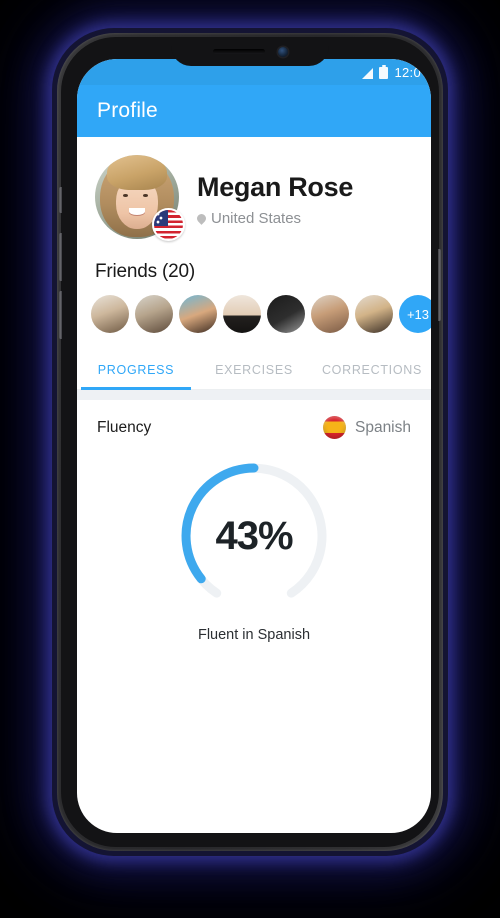 The image size is (500, 918). Describe the element at coordinates (384, 72) in the screenshot. I see `battery-icon` at that location.